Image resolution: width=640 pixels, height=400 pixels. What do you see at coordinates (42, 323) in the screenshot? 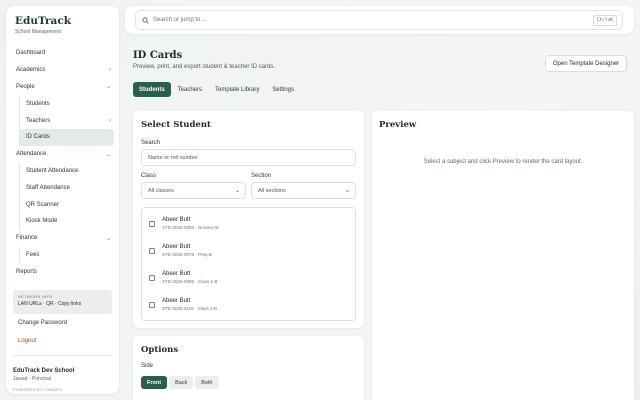
I see `change-password-link: Change Password` at bounding box center [42, 323].